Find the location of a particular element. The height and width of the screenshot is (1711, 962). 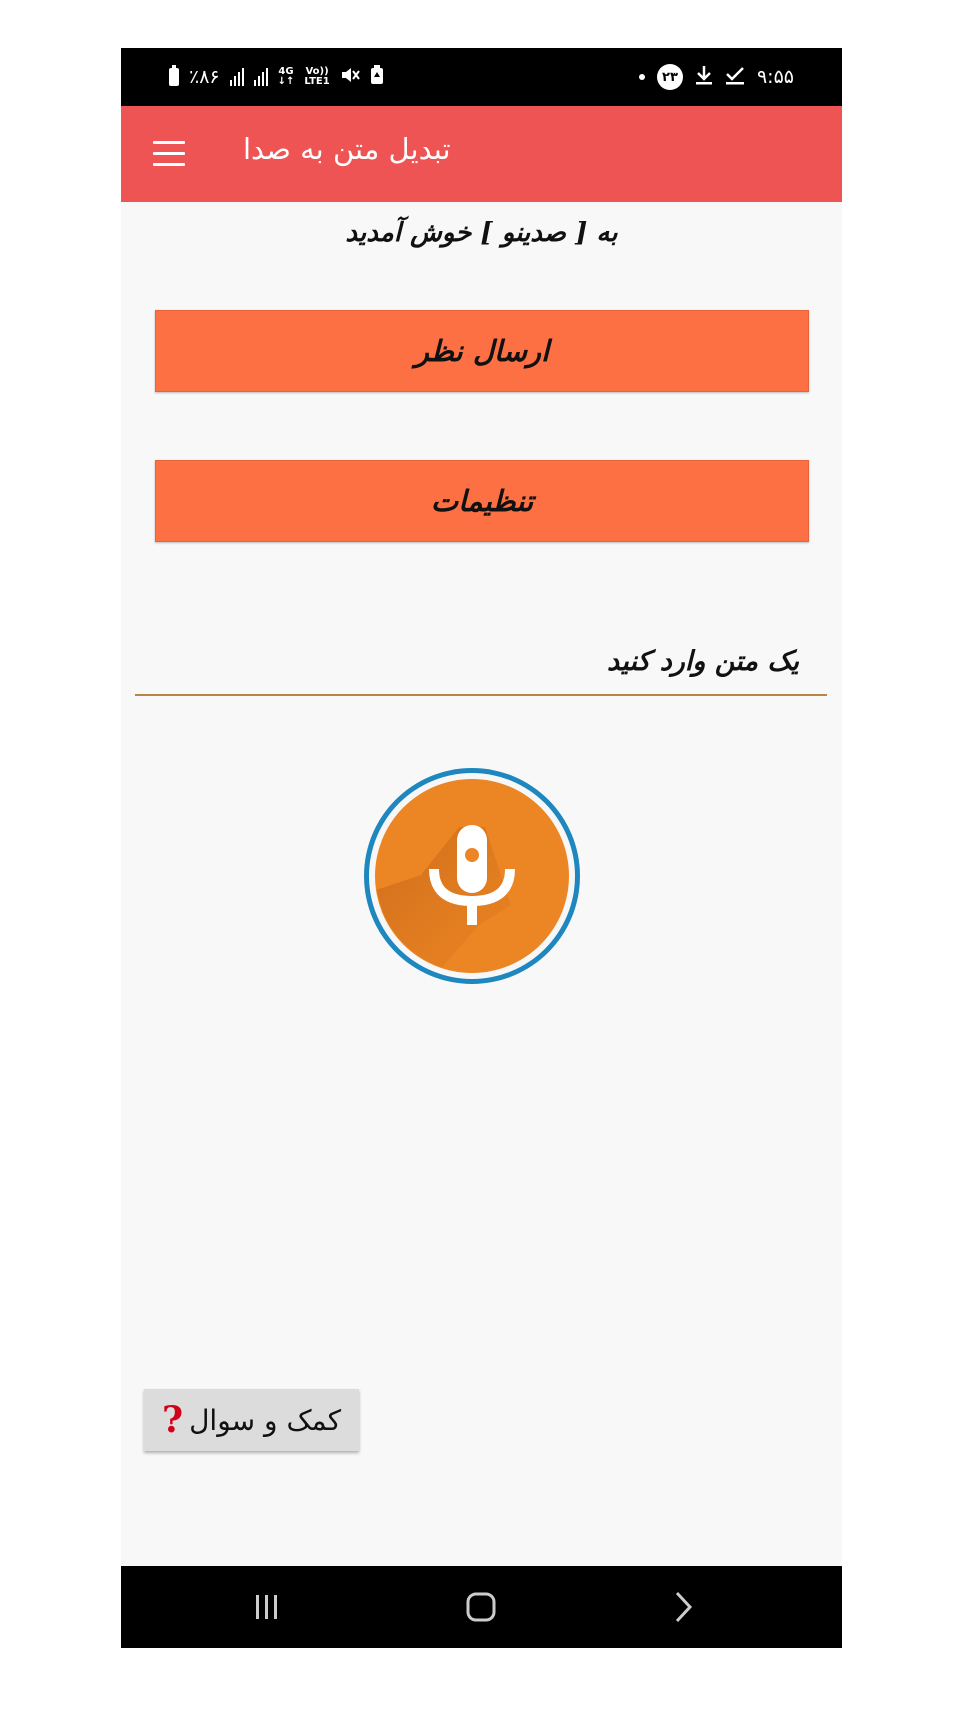

dot-icon is located at coordinates (641, 77).